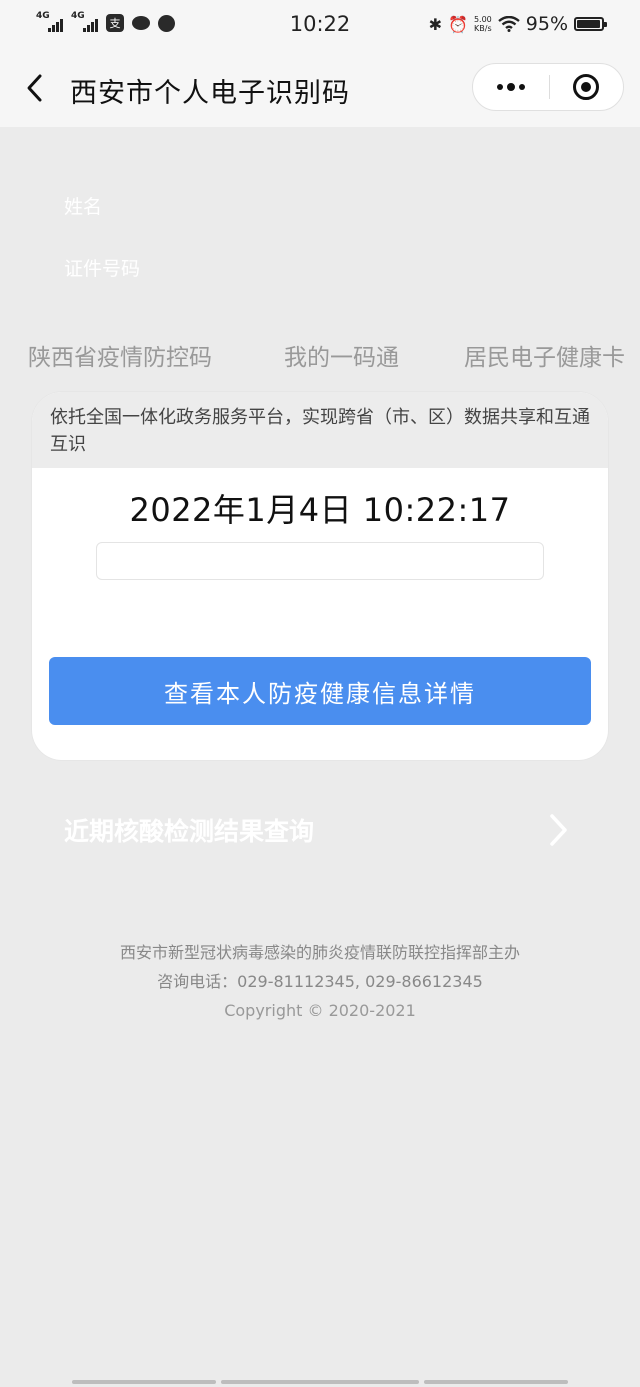  What do you see at coordinates (36, 88) in the screenshot?
I see `back-icon` at bounding box center [36, 88].